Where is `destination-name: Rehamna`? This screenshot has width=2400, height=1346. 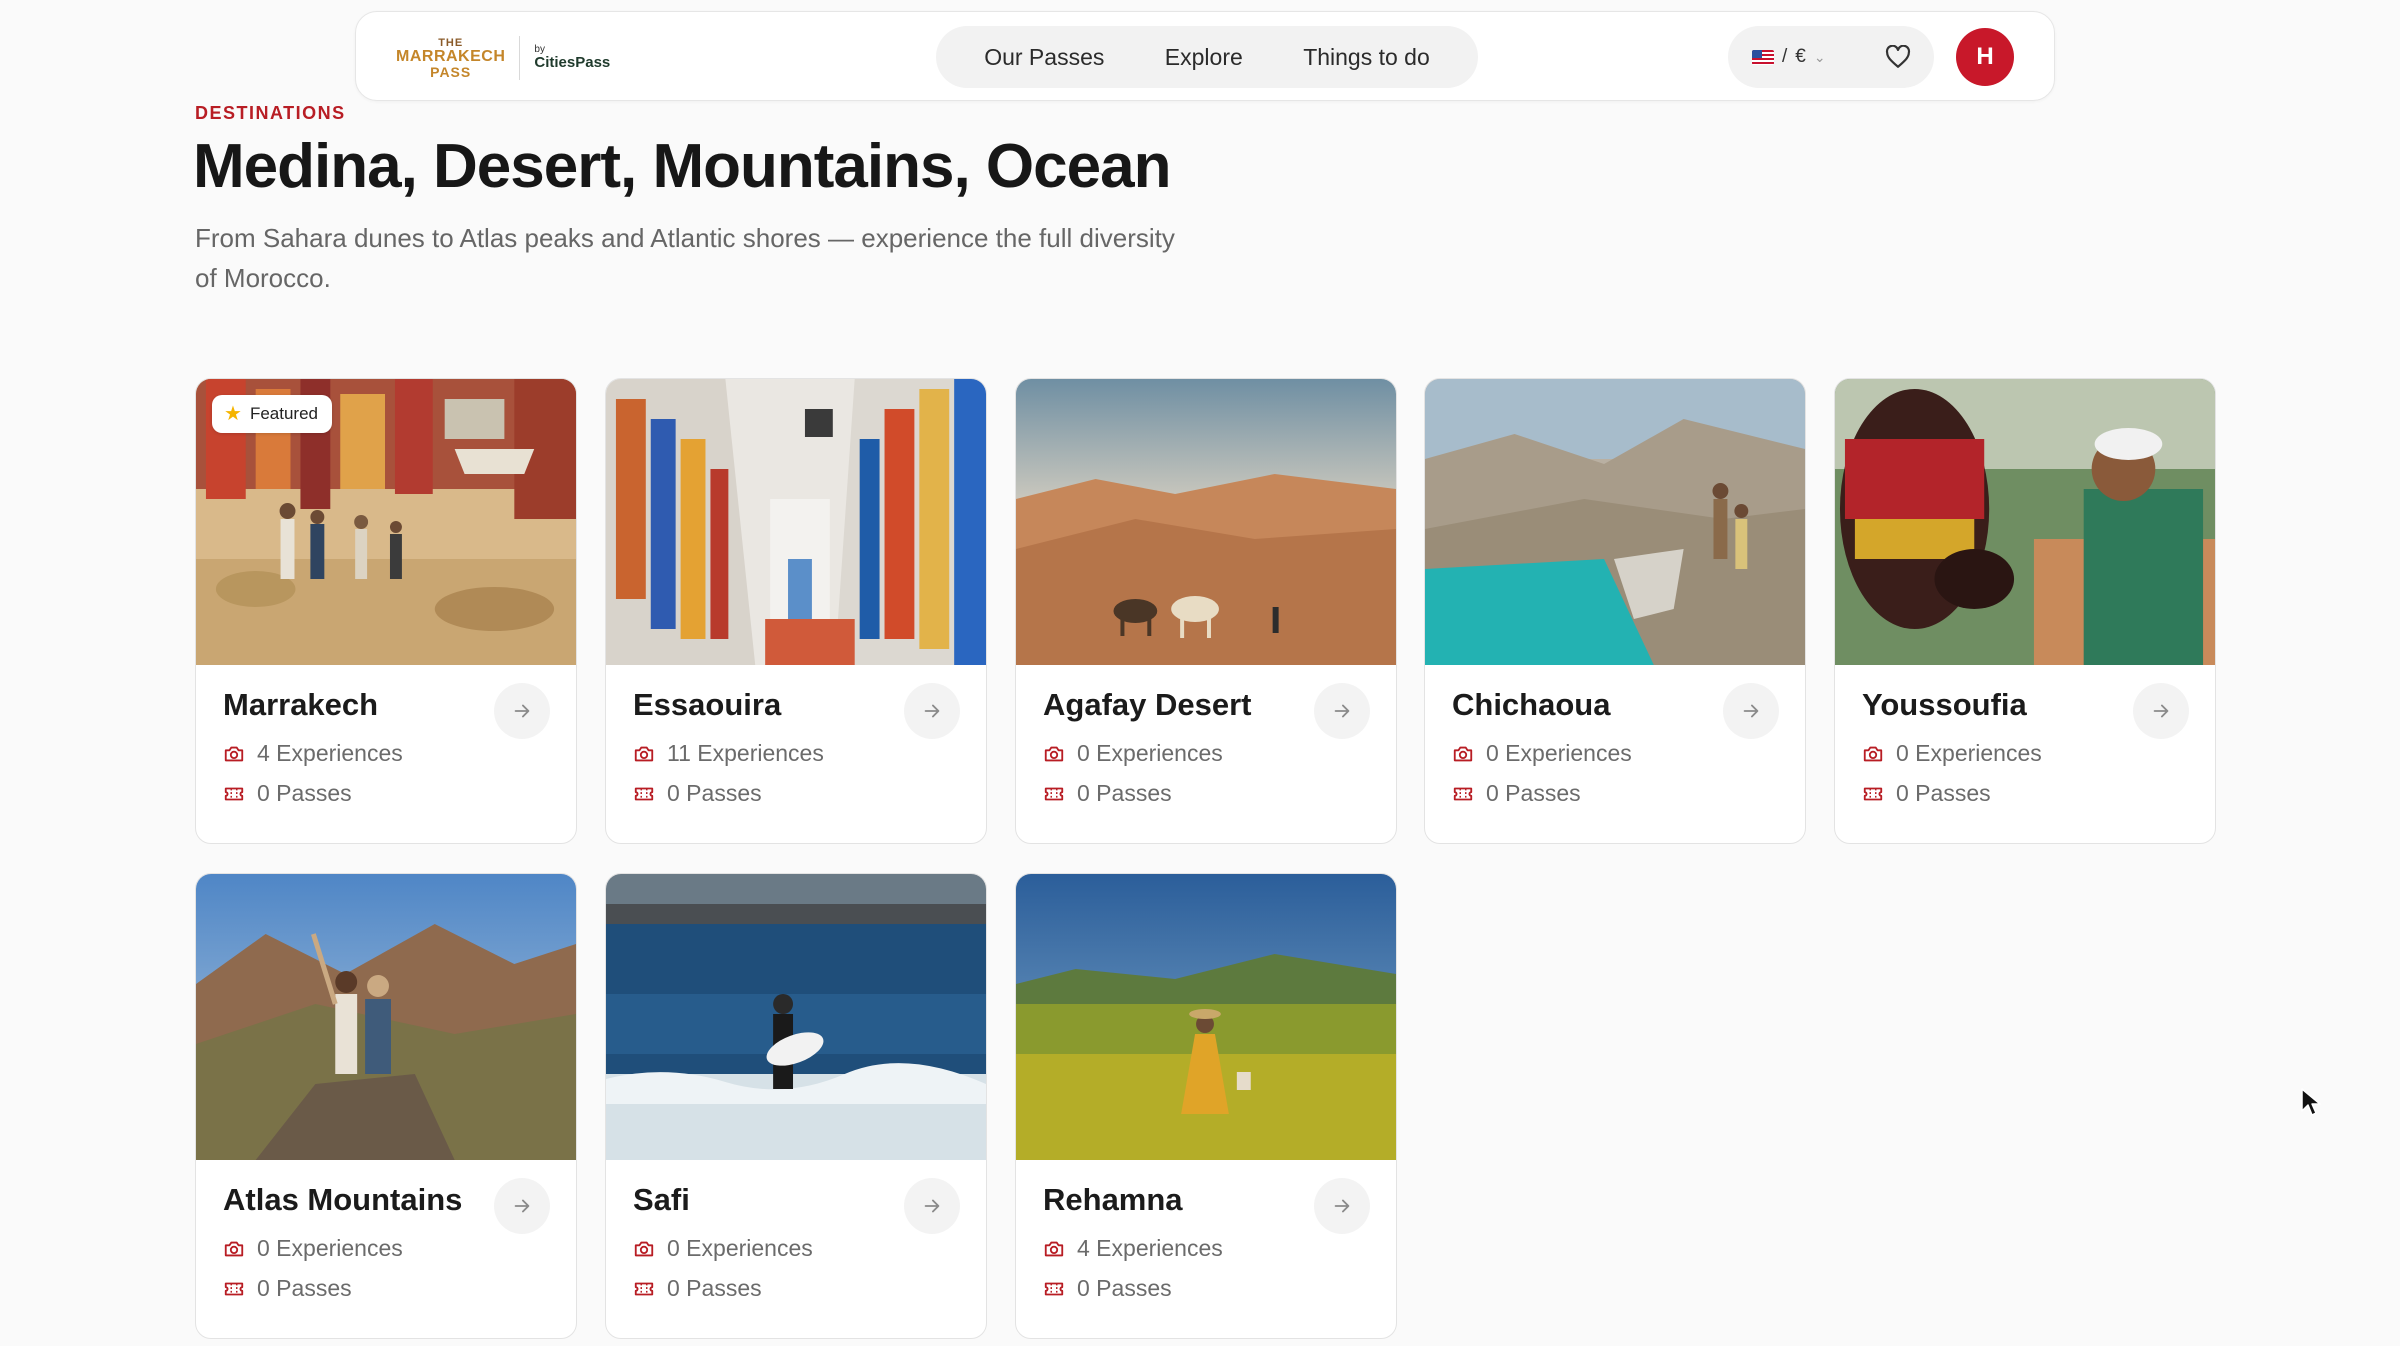
destination-name: Rehamna is located at coordinates (1113, 1199).